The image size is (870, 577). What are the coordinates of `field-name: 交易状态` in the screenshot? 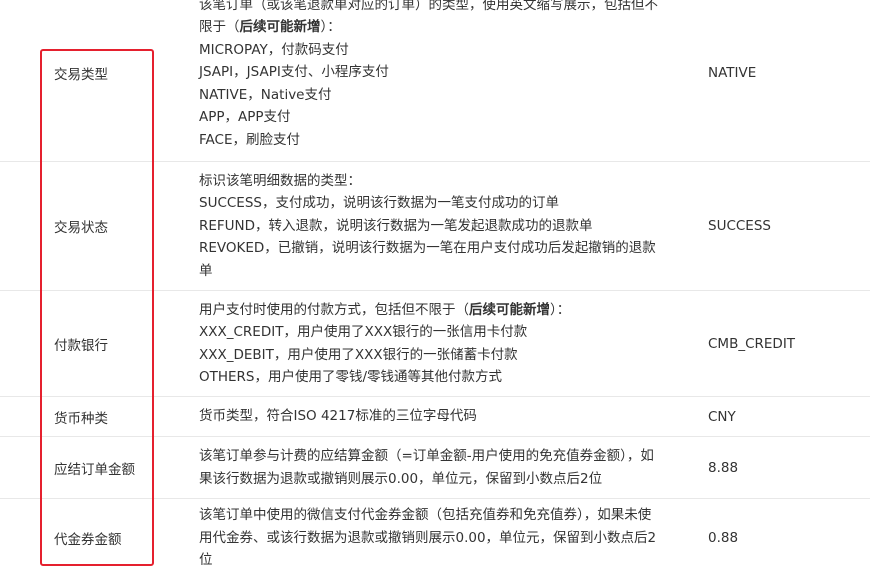 It's located at (81, 228).